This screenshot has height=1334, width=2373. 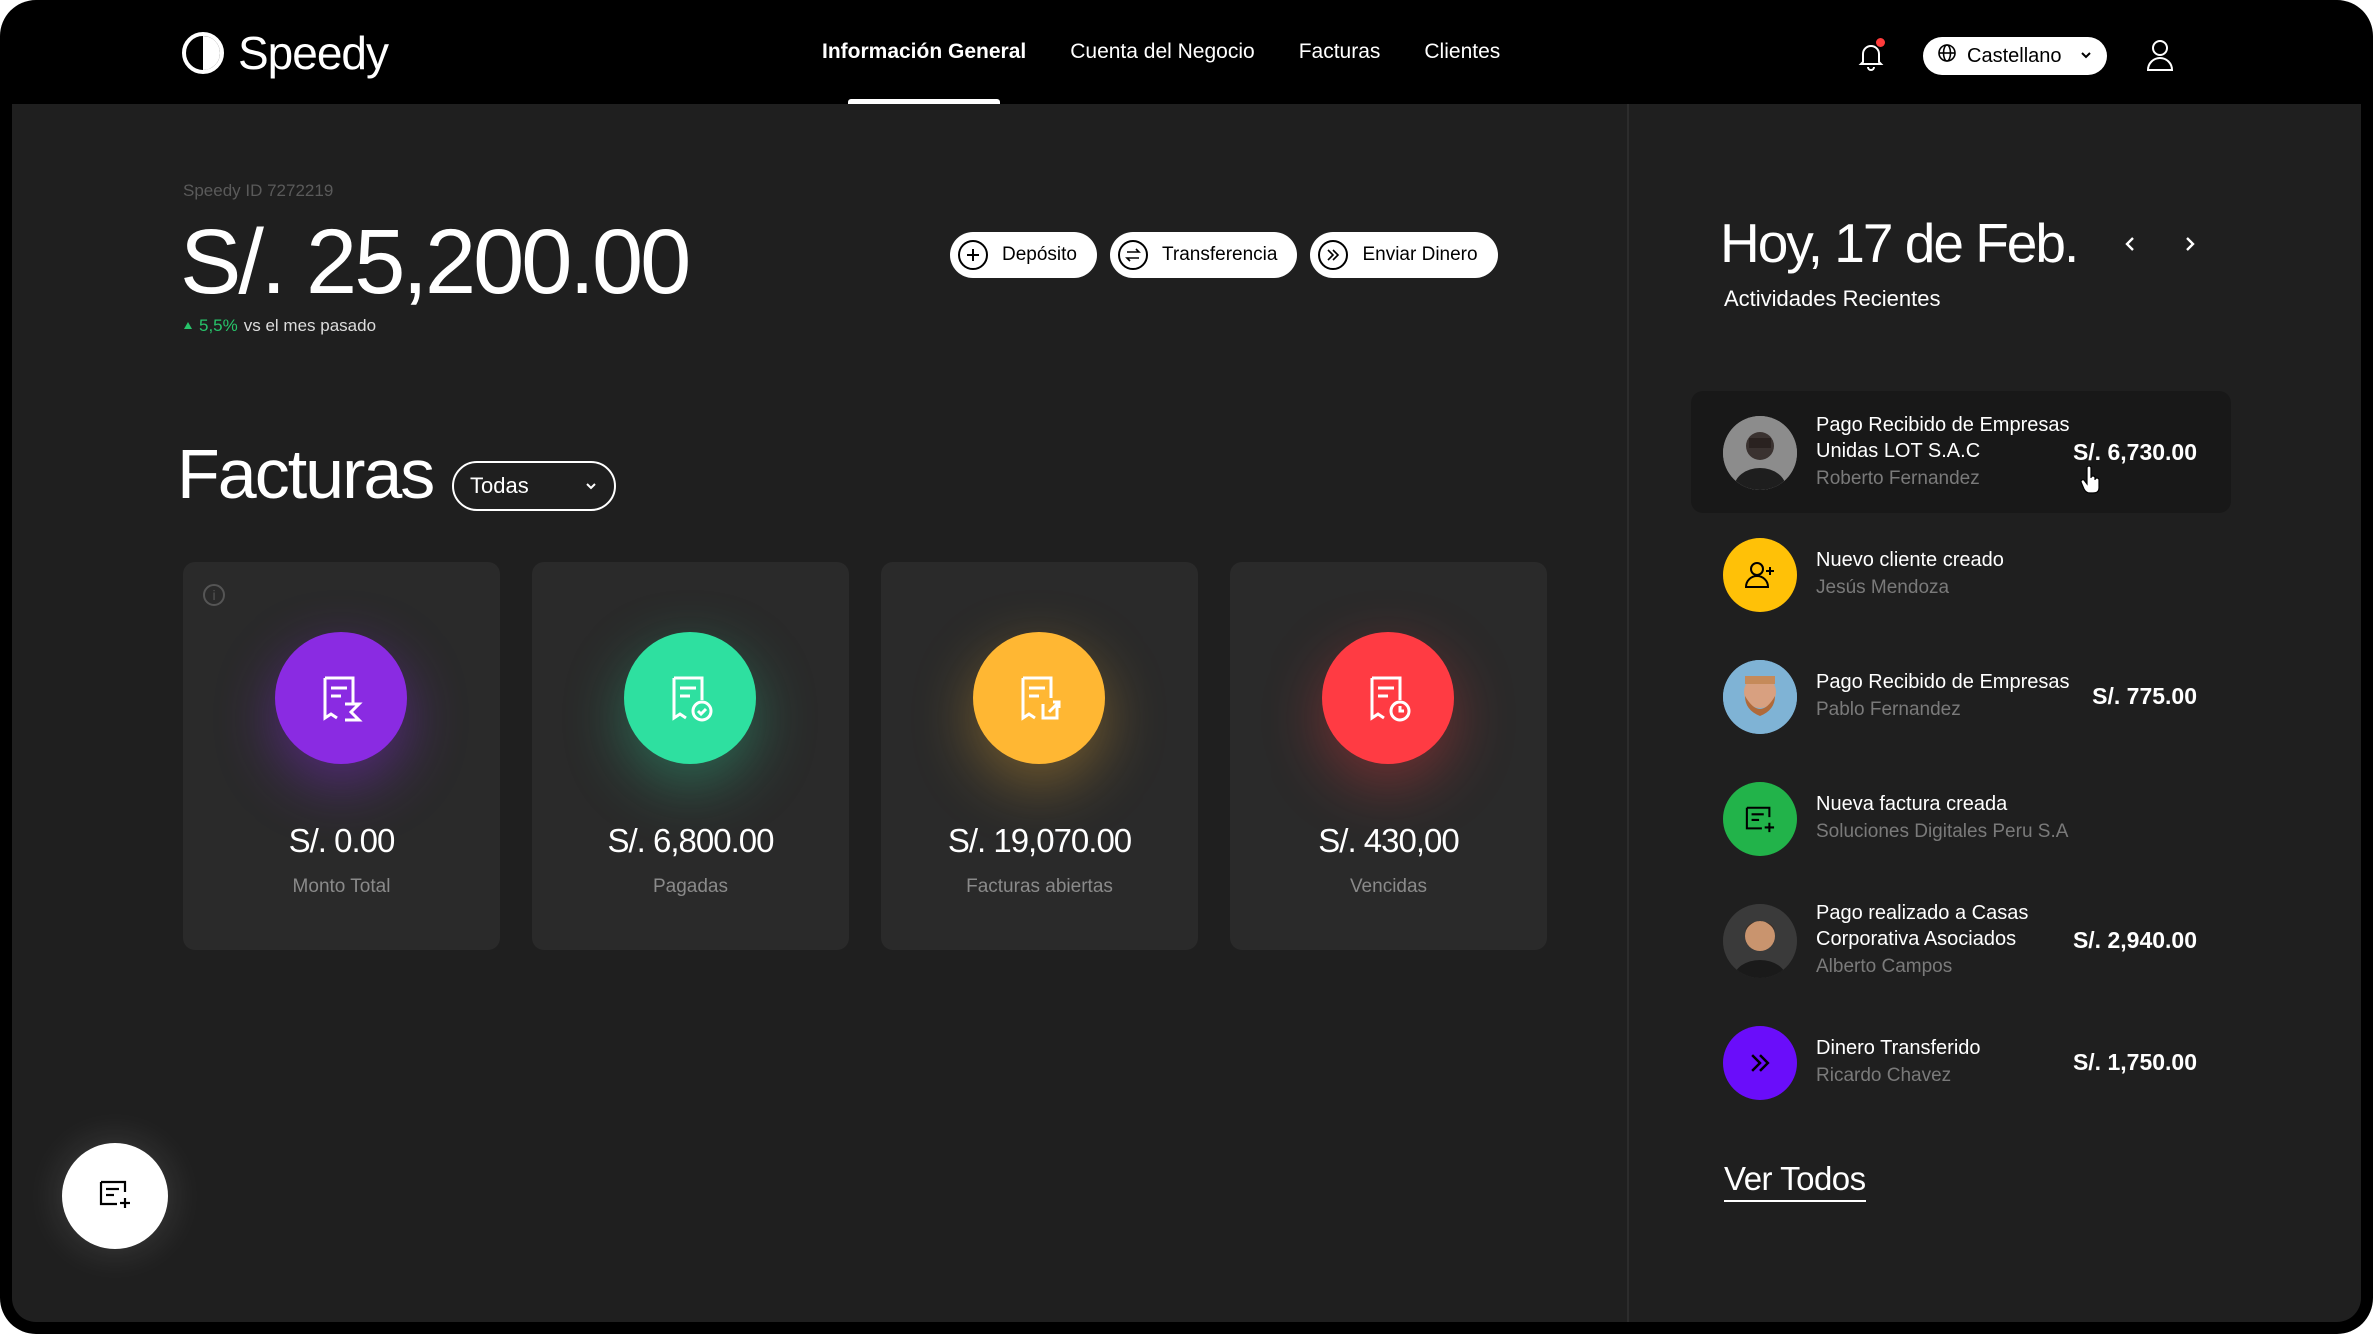 What do you see at coordinates (1883, 587) in the screenshot?
I see `activity-person: Jesús Mendoza` at bounding box center [1883, 587].